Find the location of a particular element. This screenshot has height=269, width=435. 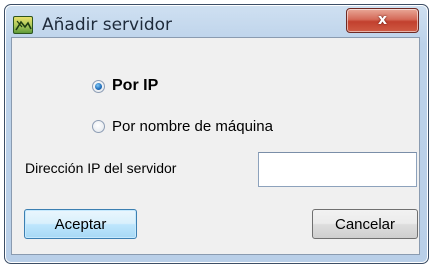

server-ip-label: Dirección IP del servidor is located at coordinates (101, 168).